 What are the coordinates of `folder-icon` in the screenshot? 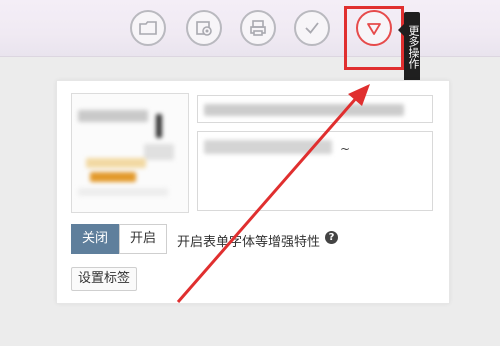 It's located at (148, 28).